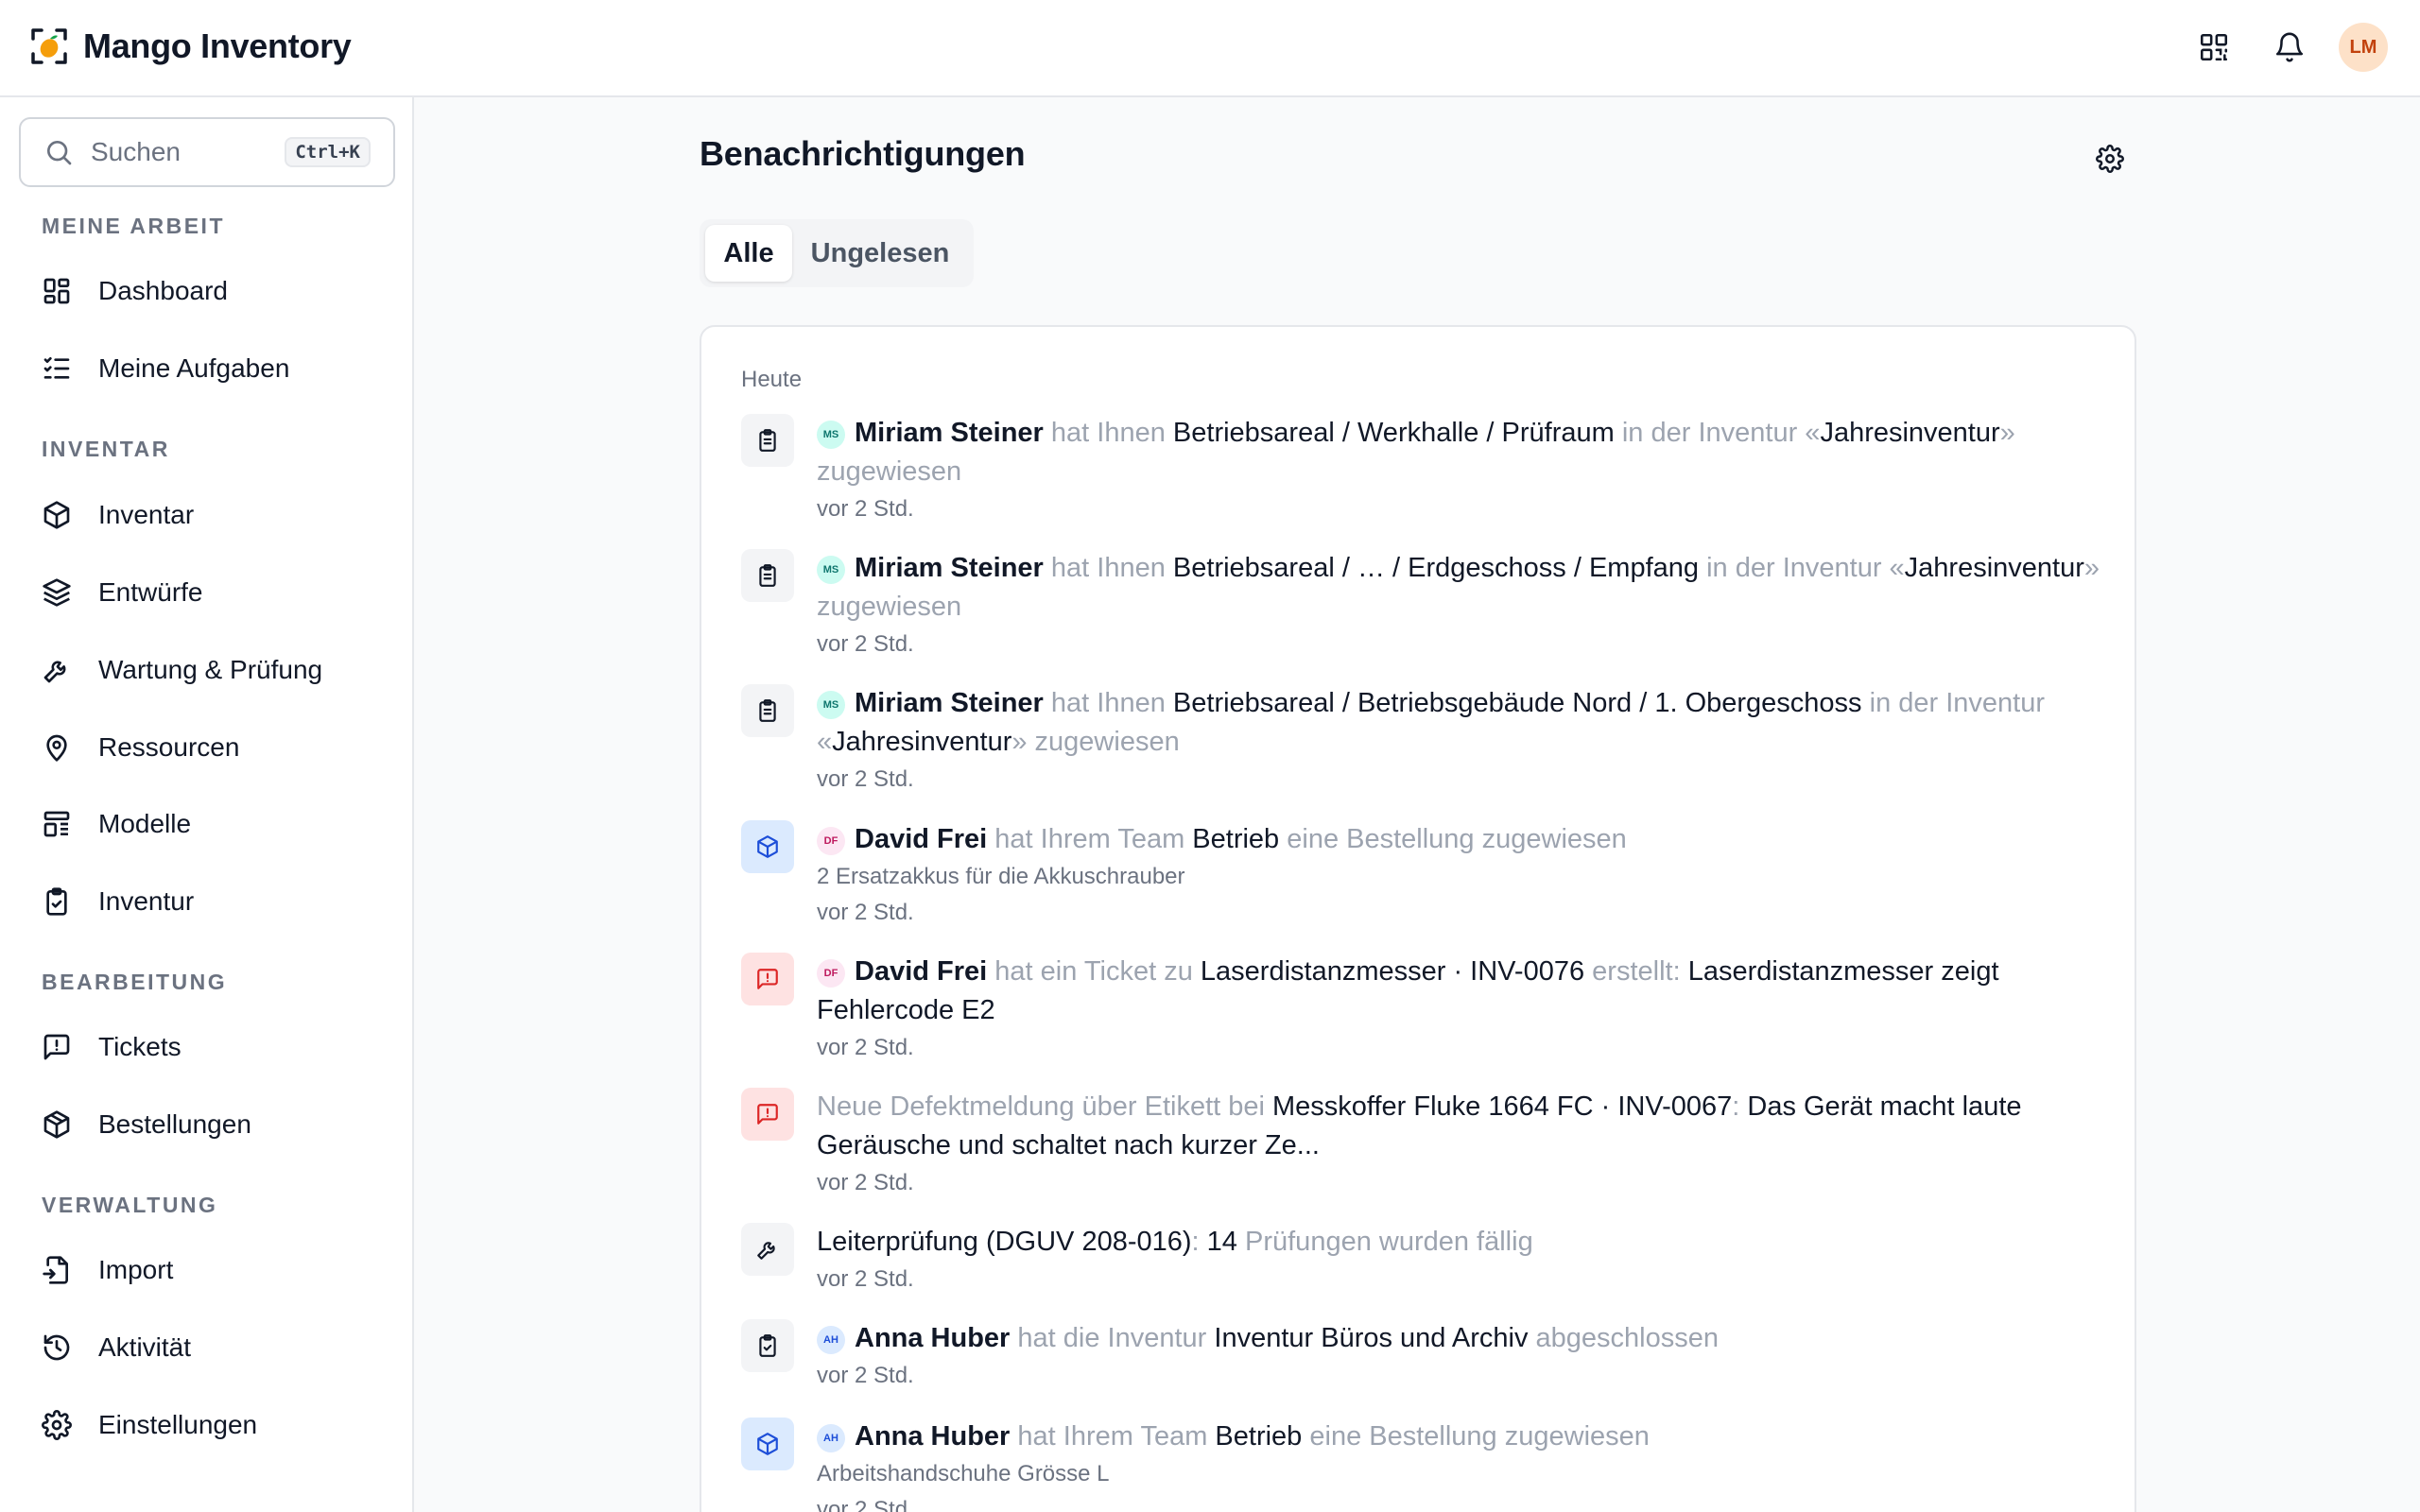  Describe the element at coordinates (136, 1269) in the screenshot. I see `sidebar-item-label: Import` at that location.